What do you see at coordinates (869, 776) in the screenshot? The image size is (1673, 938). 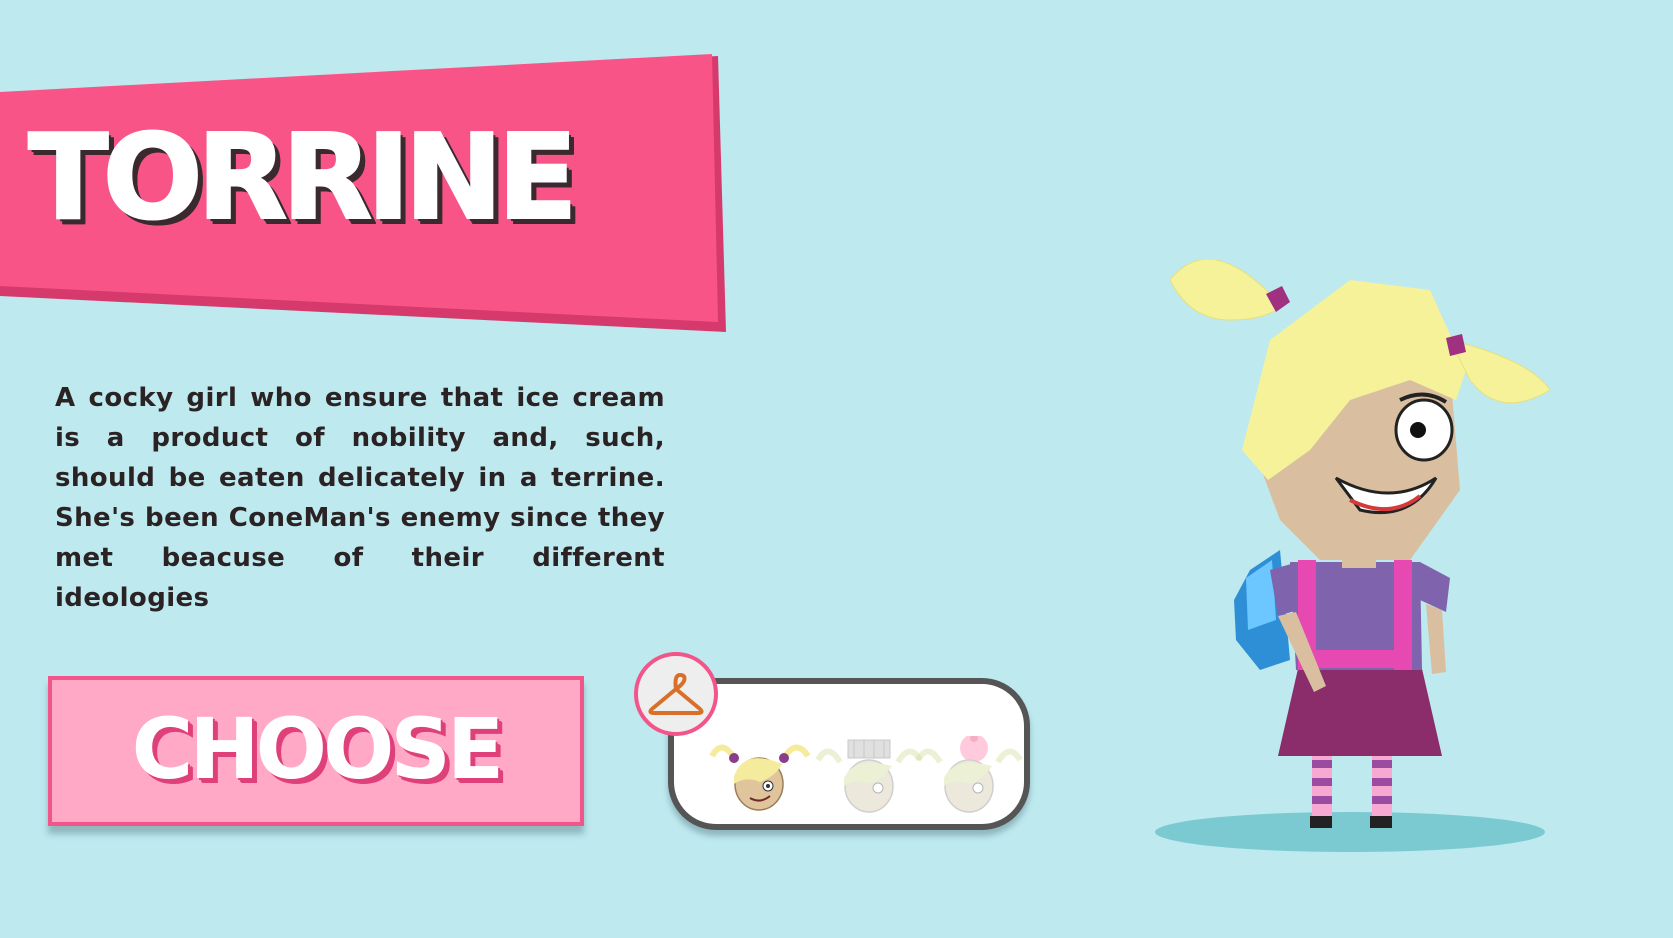 I see `skin-option-crown` at bounding box center [869, 776].